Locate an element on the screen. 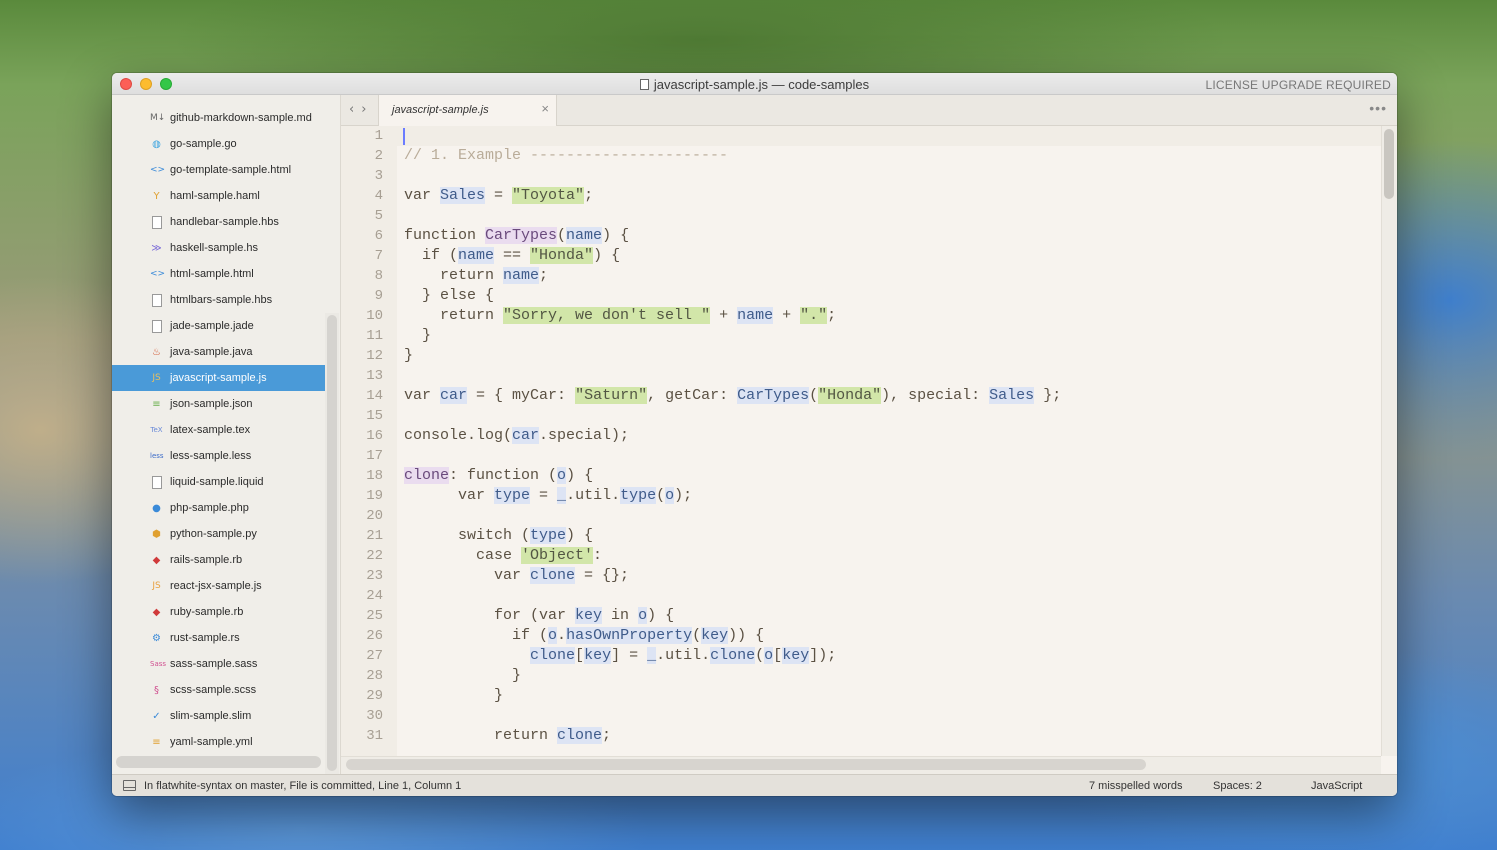 The width and height of the screenshot is (1497, 850). sidebar-file-name: javascript-sample.js is located at coordinates (218, 378).